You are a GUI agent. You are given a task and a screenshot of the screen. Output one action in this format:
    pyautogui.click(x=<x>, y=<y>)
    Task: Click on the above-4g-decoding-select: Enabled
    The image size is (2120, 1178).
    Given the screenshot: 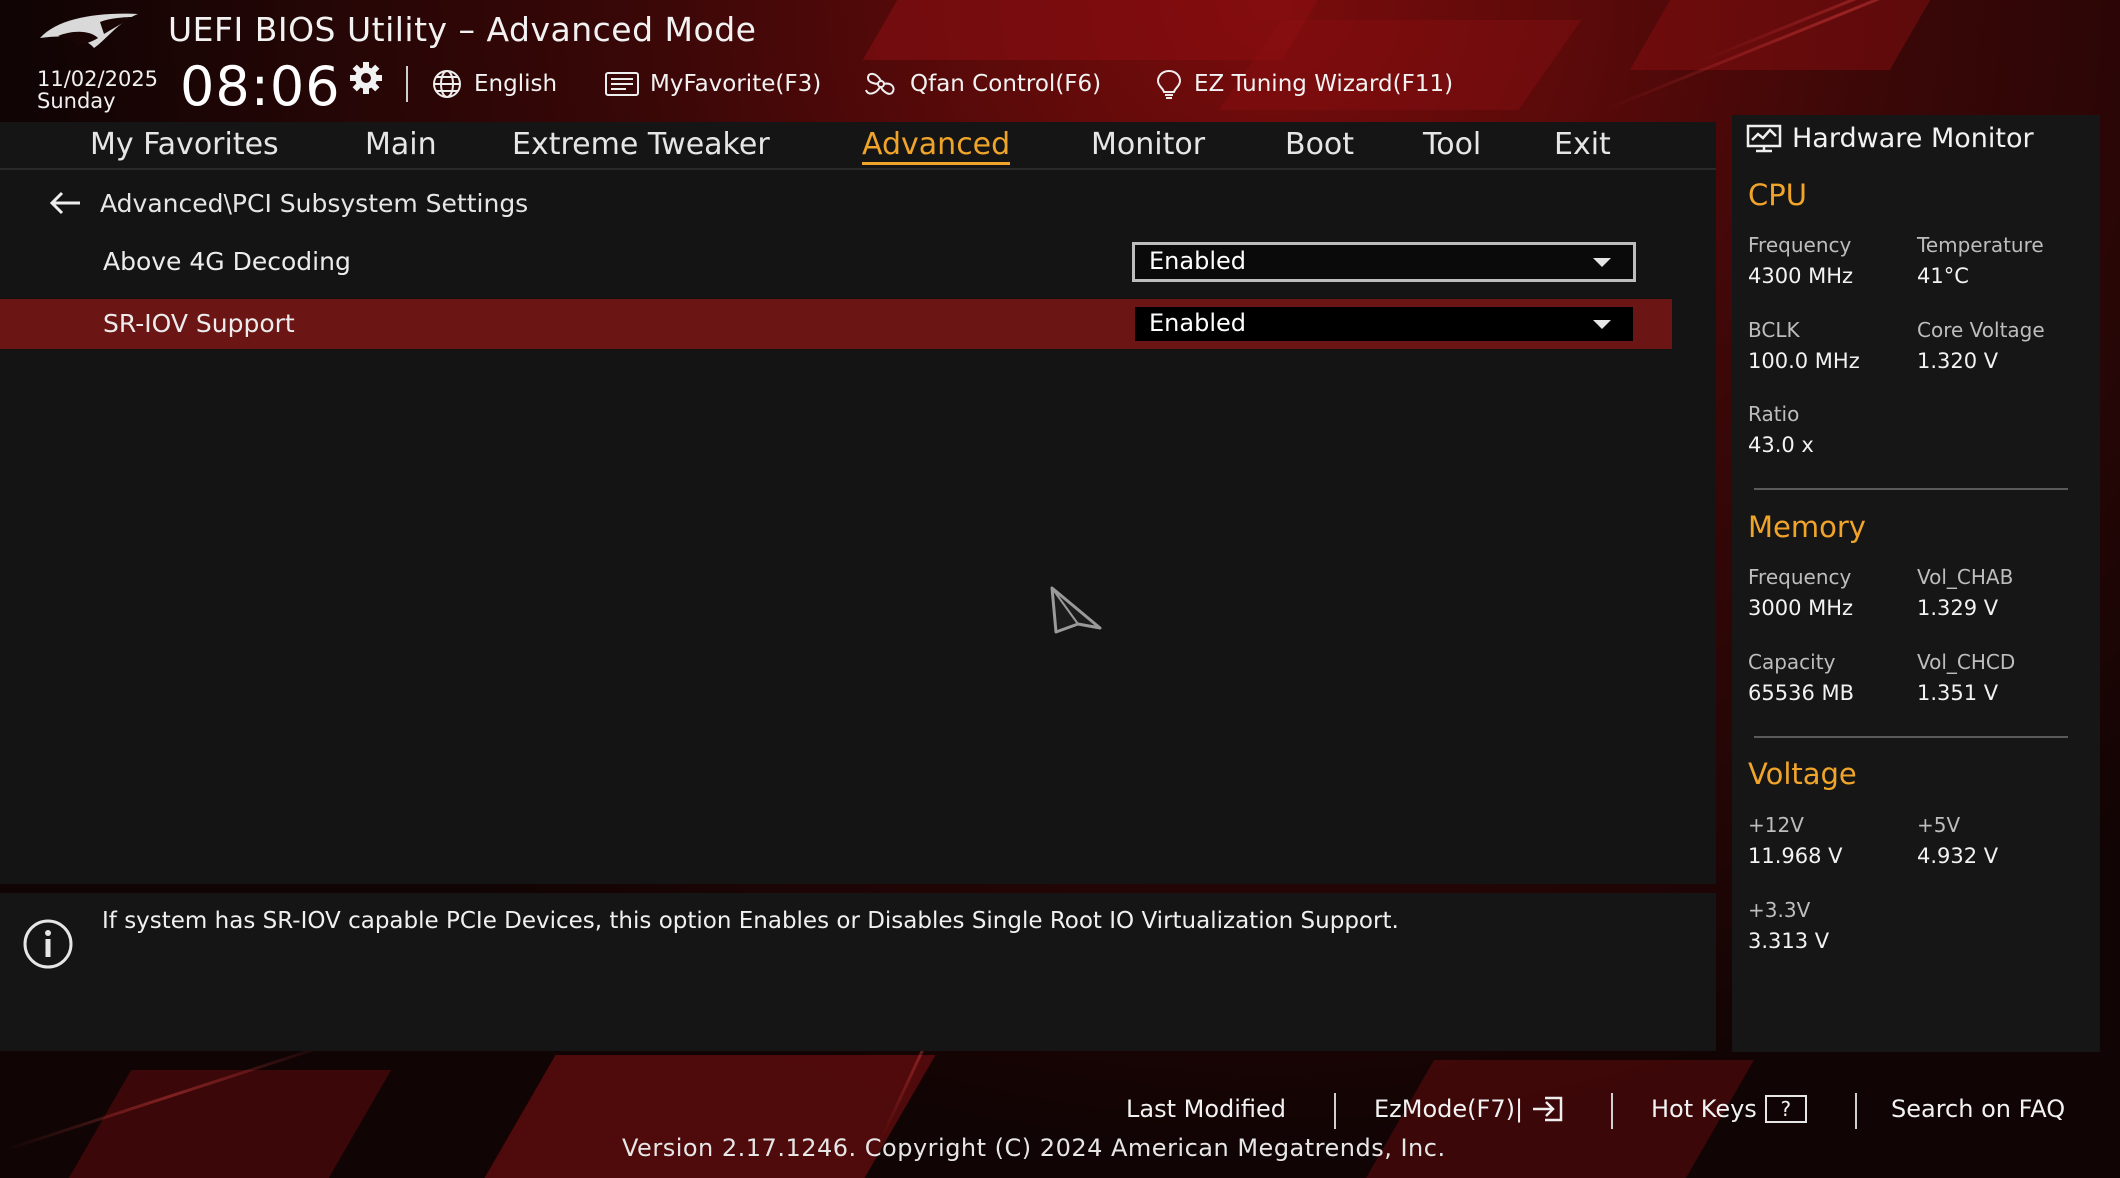 What is the action you would take?
    pyautogui.click(x=1384, y=262)
    